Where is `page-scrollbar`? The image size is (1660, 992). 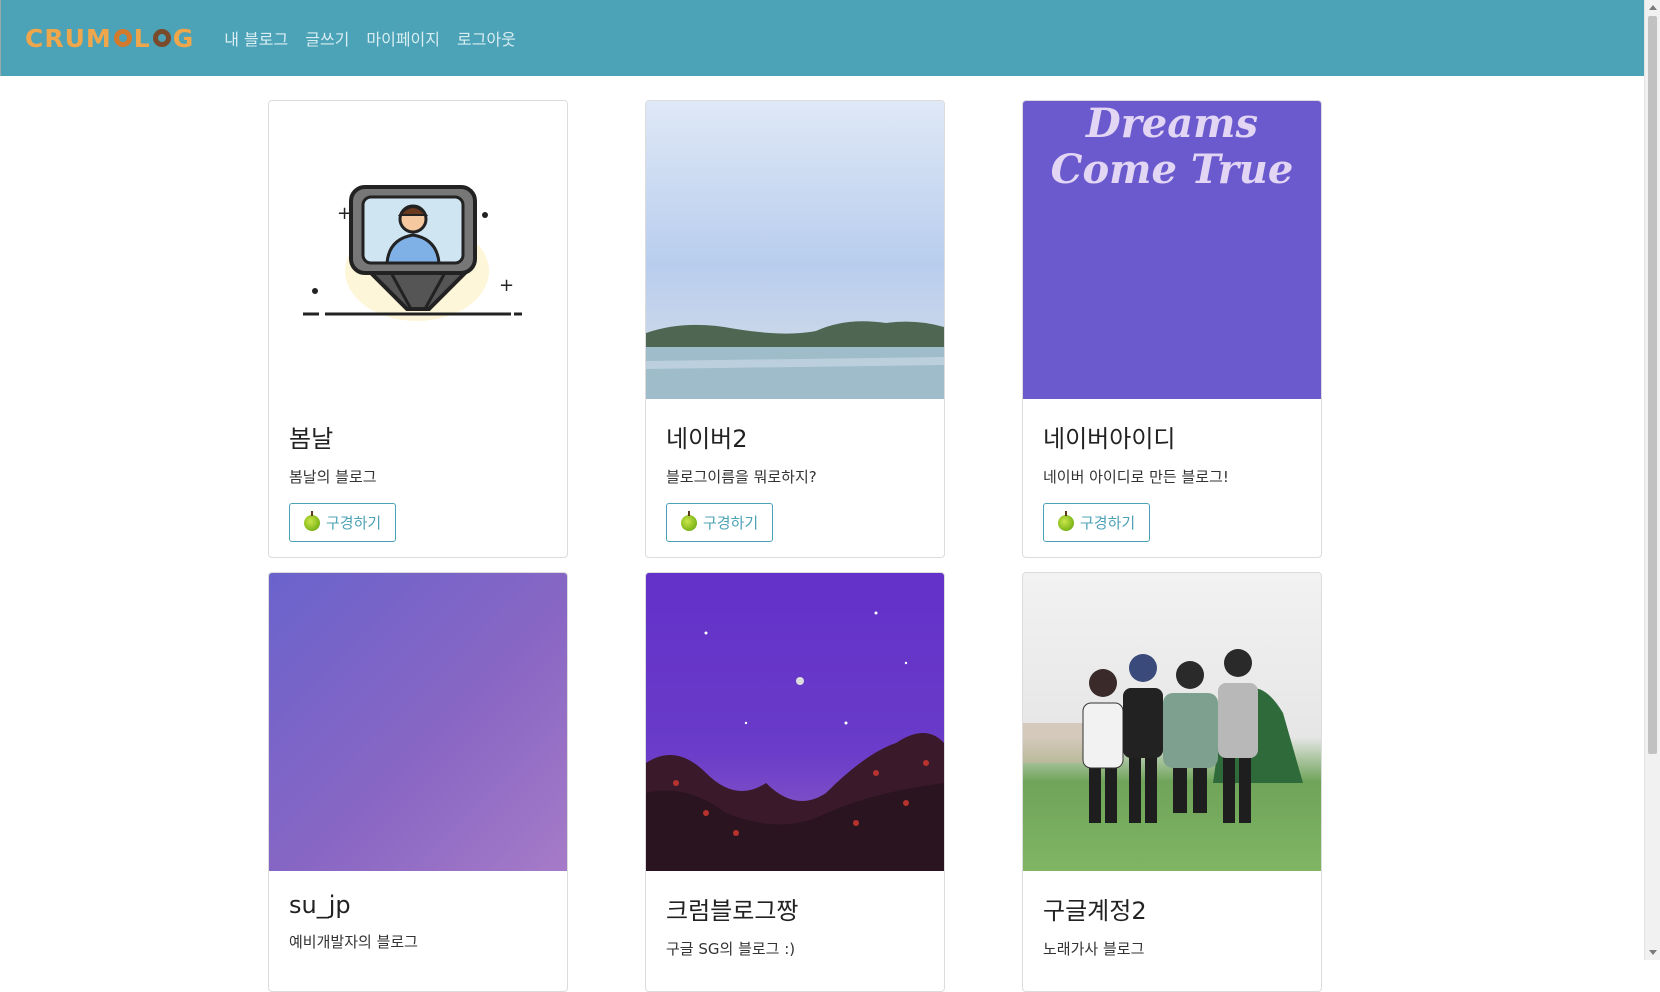 page-scrollbar is located at coordinates (1652, 480).